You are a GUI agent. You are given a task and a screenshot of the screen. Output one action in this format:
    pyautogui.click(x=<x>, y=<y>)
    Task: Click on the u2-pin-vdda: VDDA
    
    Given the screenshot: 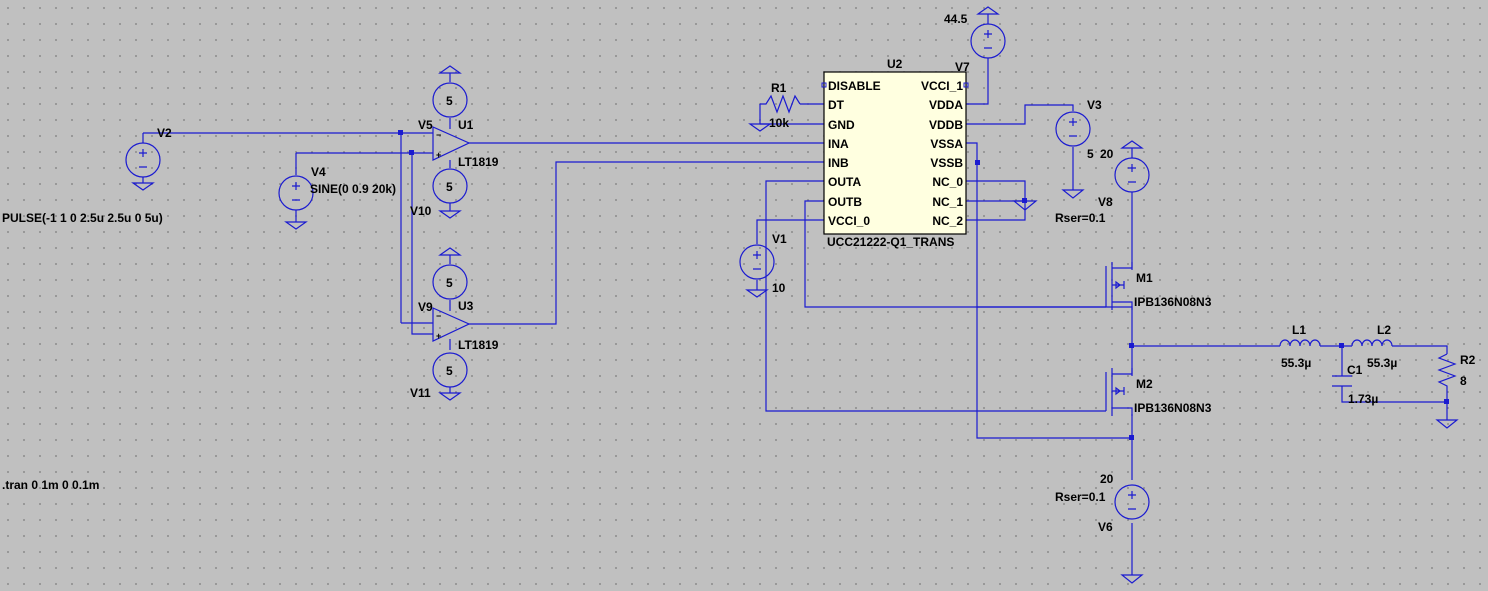 What is the action you would take?
    pyautogui.click(x=946, y=105)
    